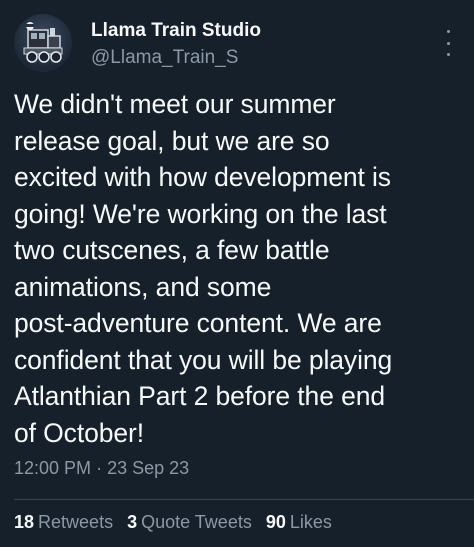 The image size is (474, 547). What do you see at coordinates (203, 359) in the screenshot?
I see `tweet-text-line: confident that you will be playing` at bounding box center [203, 359].